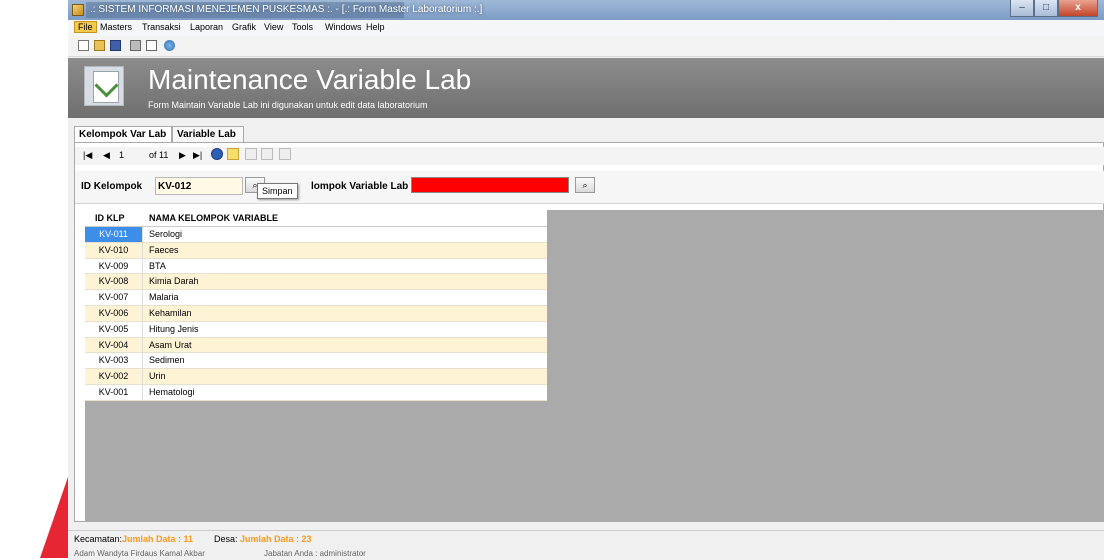 The width and height of the screenshot is (1104, 560). What do you see at coordinates (106, 155) in the screenshot?
I see `prev-record-button: ◀` at bounding box center [106, 155].